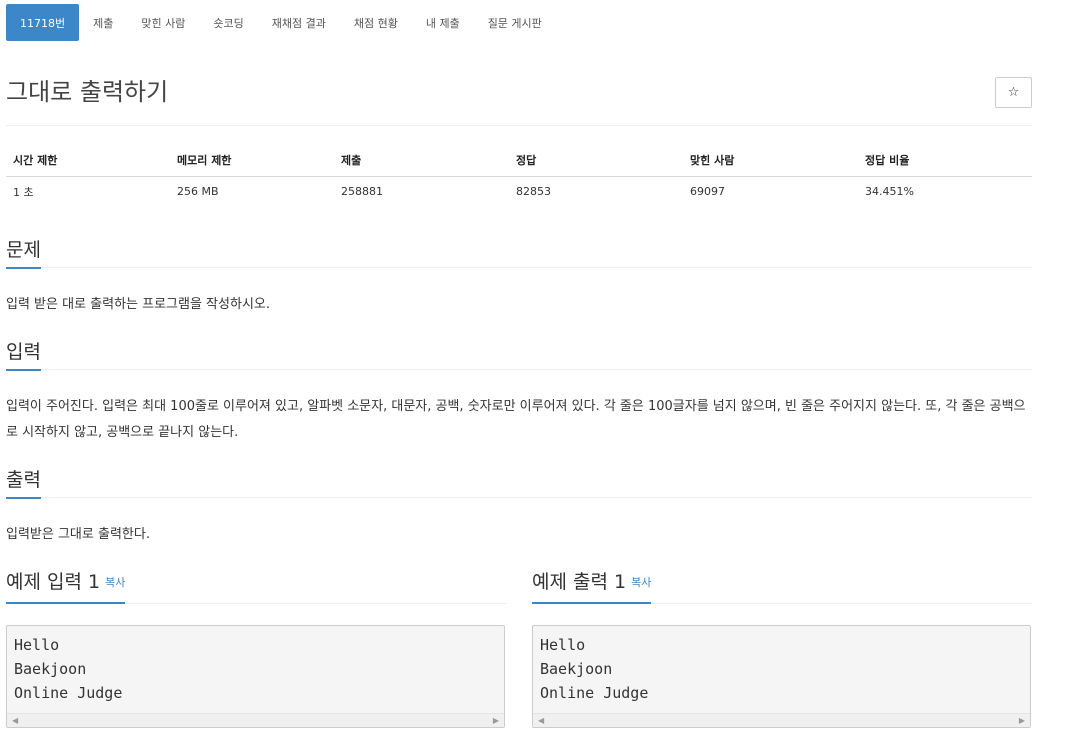 The width and height of the screenshot is (1069, 739). I want to click on sample-input-heading: 예제 입력 1 복사, so click(66, 585).